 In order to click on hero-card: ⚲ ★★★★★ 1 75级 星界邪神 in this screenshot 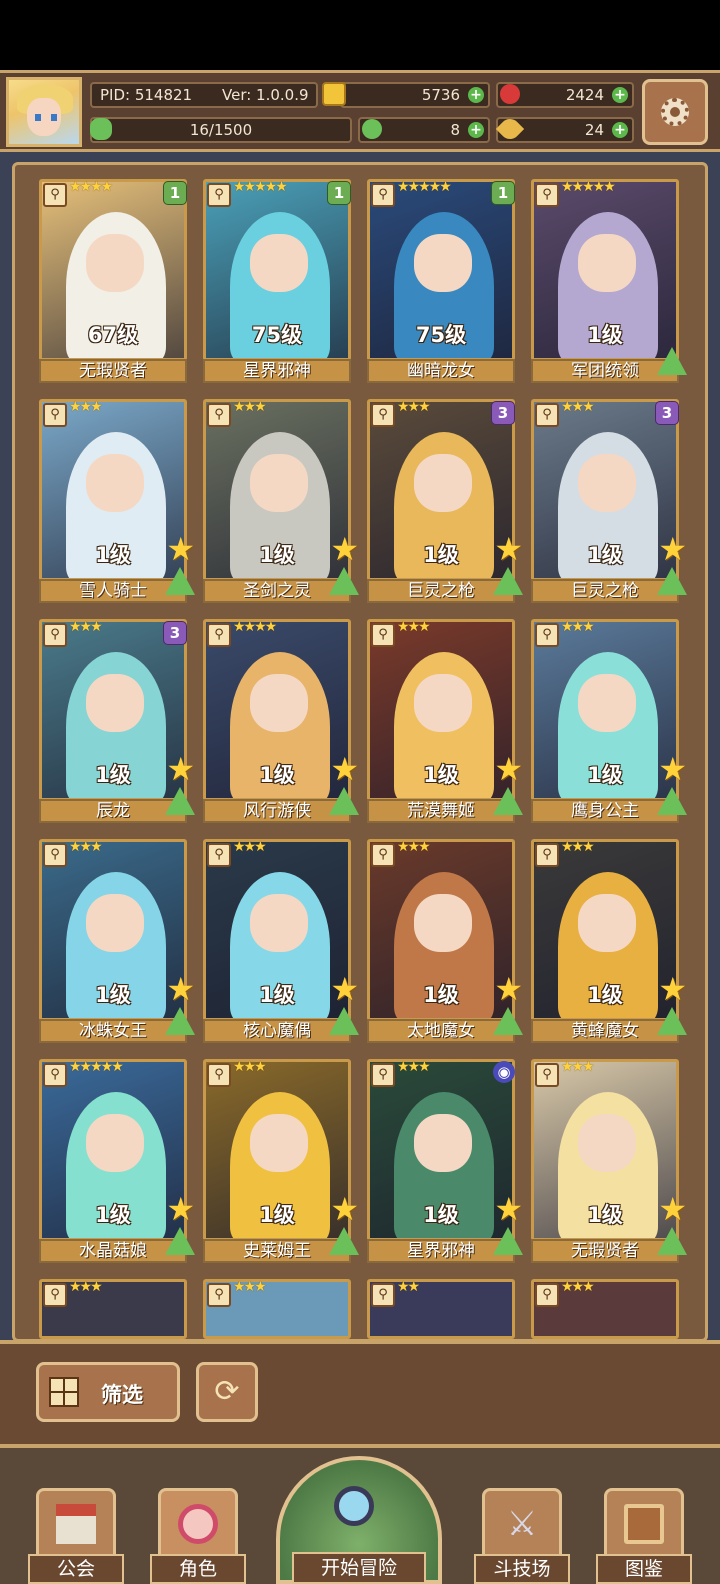, I will do `click(278, 281)`.